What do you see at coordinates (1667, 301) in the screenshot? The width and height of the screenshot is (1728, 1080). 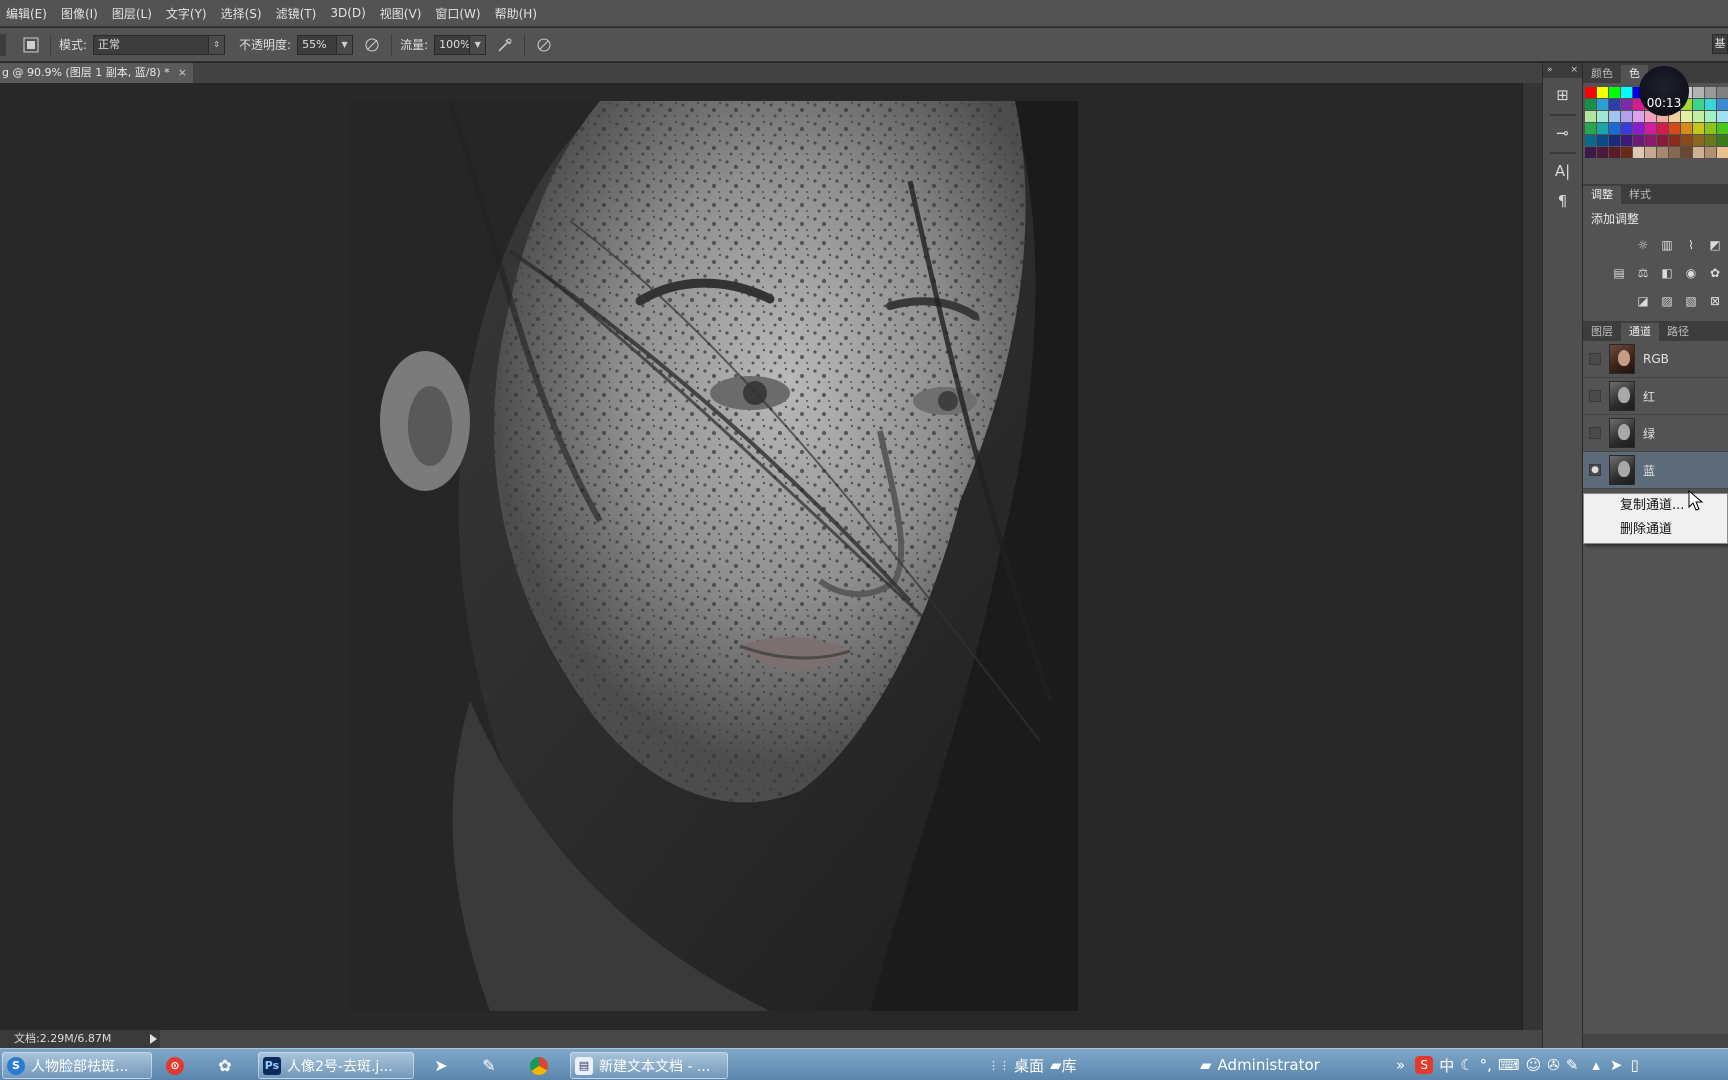 I see `posterize-icon: ▨` at bounding box center [1667, 301].